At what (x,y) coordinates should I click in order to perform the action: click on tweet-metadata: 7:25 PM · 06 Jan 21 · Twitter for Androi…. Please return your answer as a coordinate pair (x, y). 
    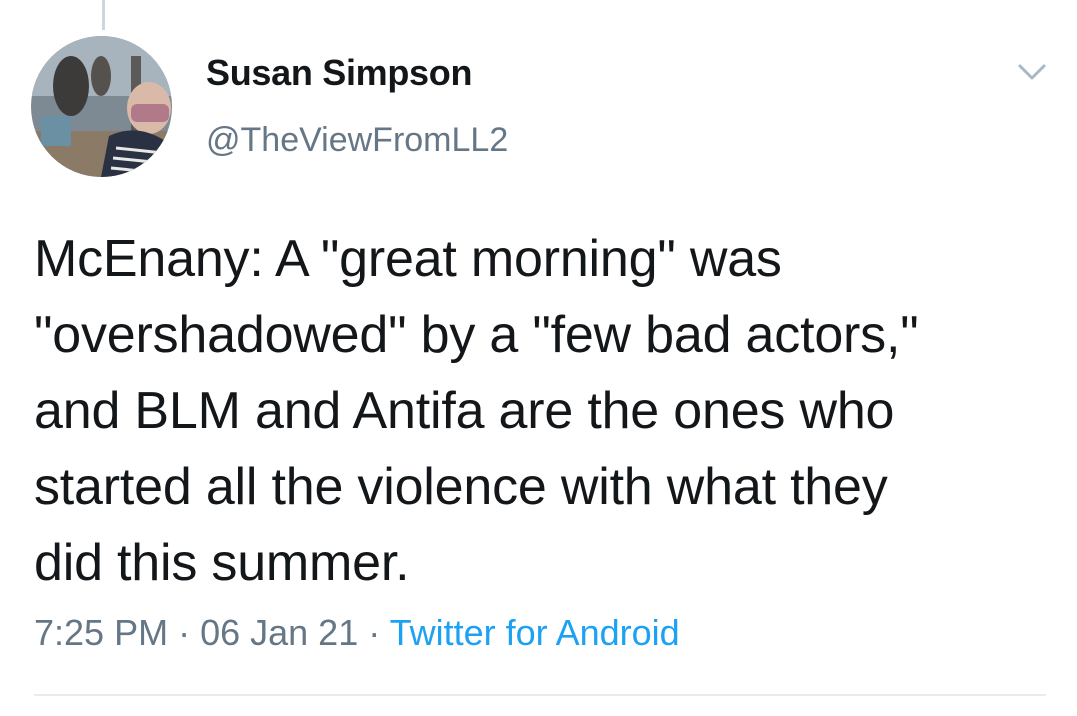
    Looking at the image, I should click on (357, 633).